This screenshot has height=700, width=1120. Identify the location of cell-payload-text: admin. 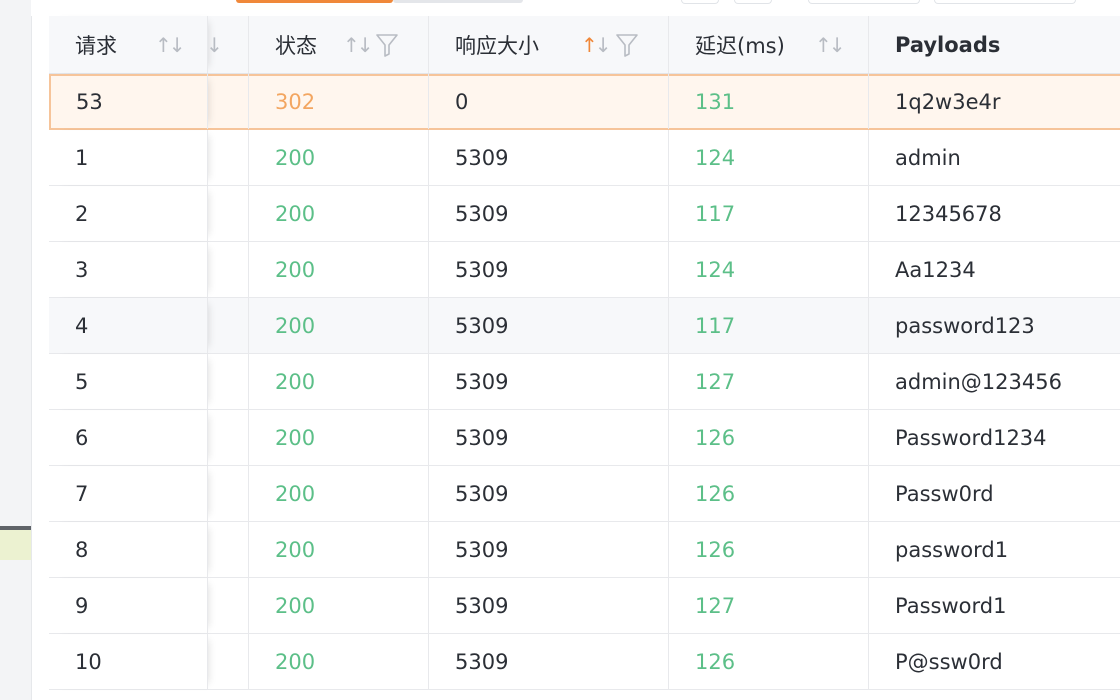
(928, 157).